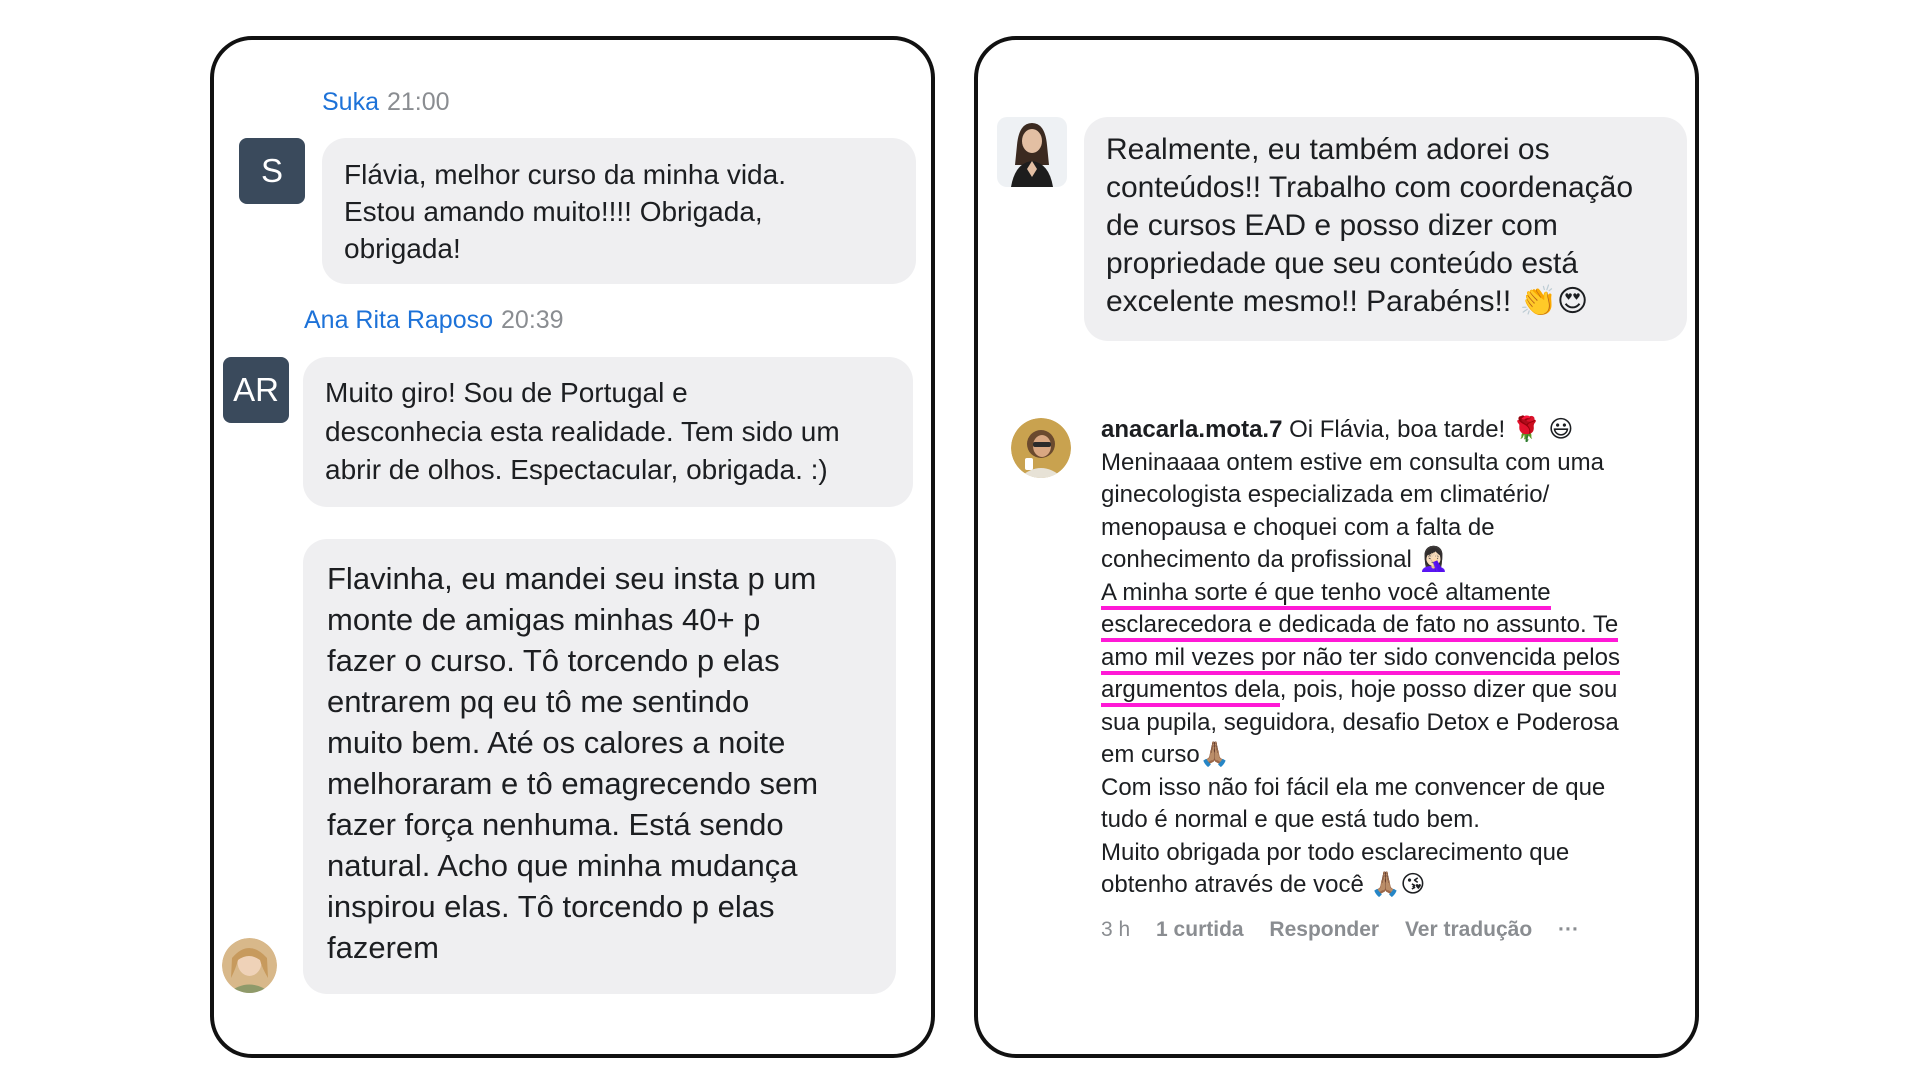 Image resolution: width=1920 pixels, height=1080 pixels. I want to click on message-time: 21:00, so click(418, 102).